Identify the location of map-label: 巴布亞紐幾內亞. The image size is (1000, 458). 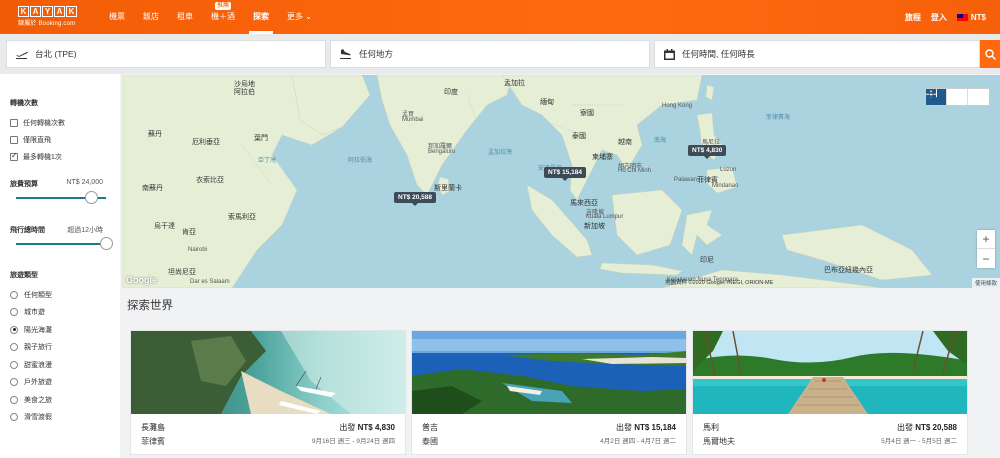
(848, 270).